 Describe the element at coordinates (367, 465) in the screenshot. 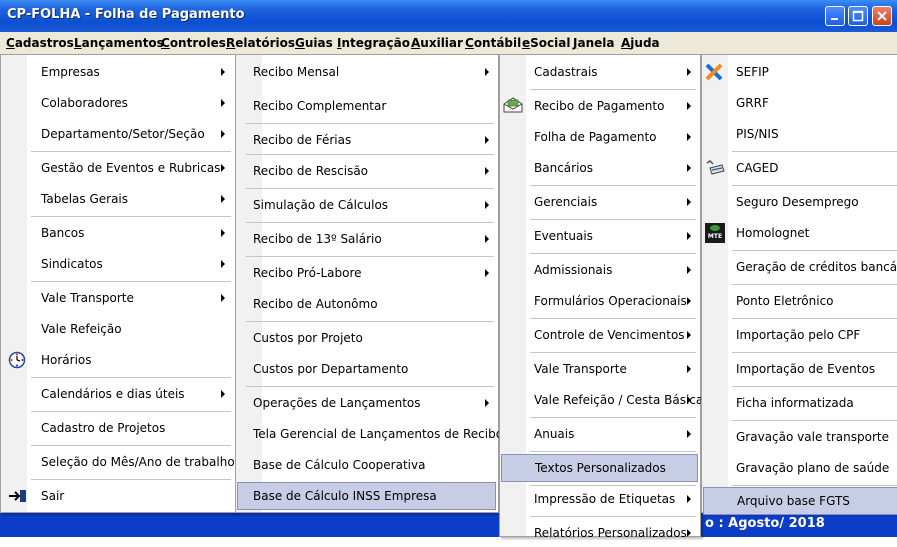

I see `menu2-item-base-cooperativa: Base de Cálculo Cooperativa` at that location.